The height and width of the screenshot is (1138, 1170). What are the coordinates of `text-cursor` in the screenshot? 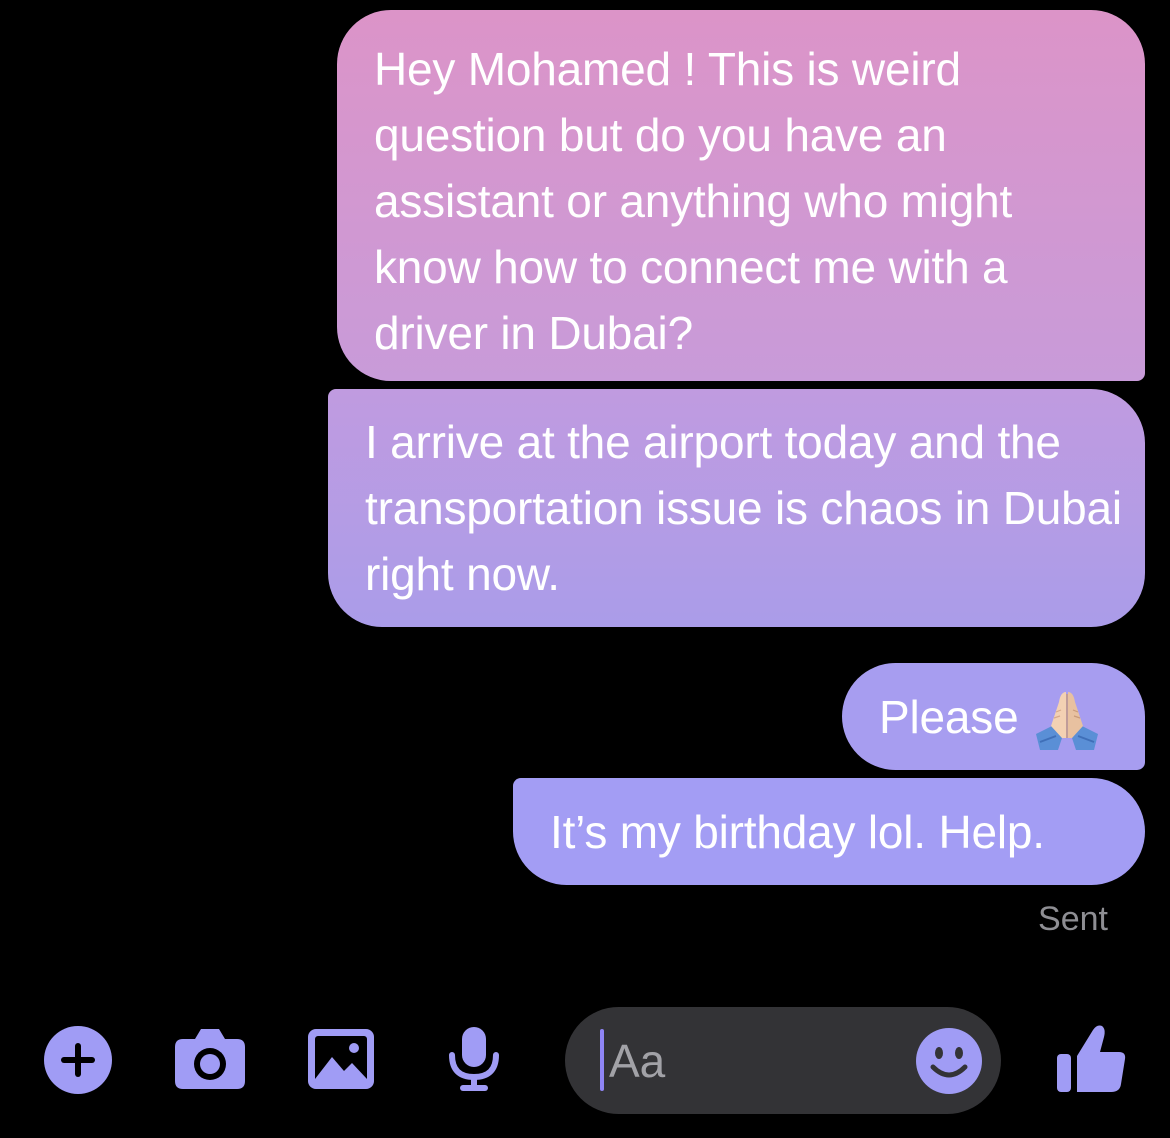 It's located at (602, 1060).